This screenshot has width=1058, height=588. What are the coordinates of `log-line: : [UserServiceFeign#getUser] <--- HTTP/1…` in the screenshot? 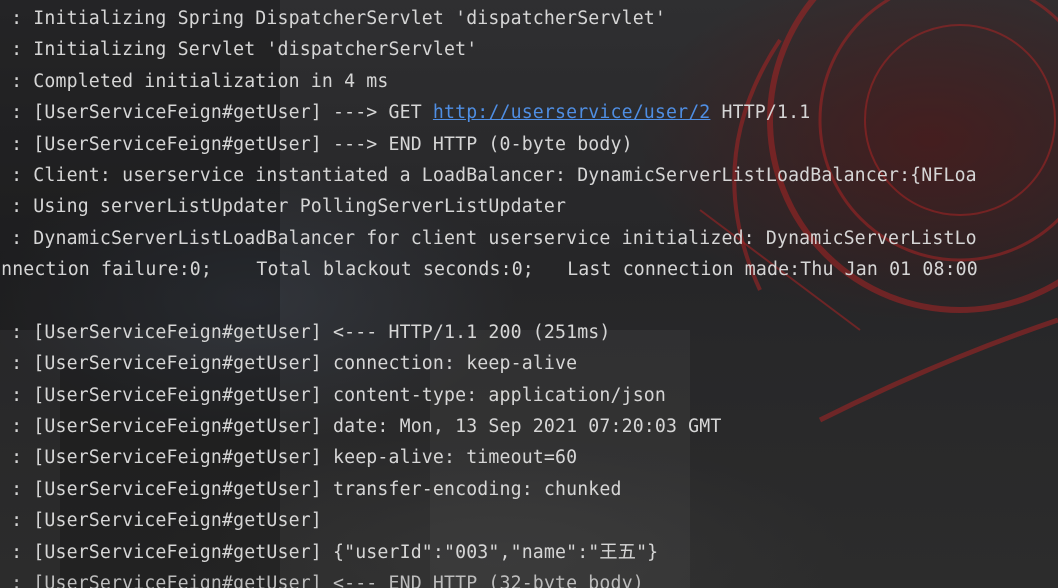 It's located at (305, 332).